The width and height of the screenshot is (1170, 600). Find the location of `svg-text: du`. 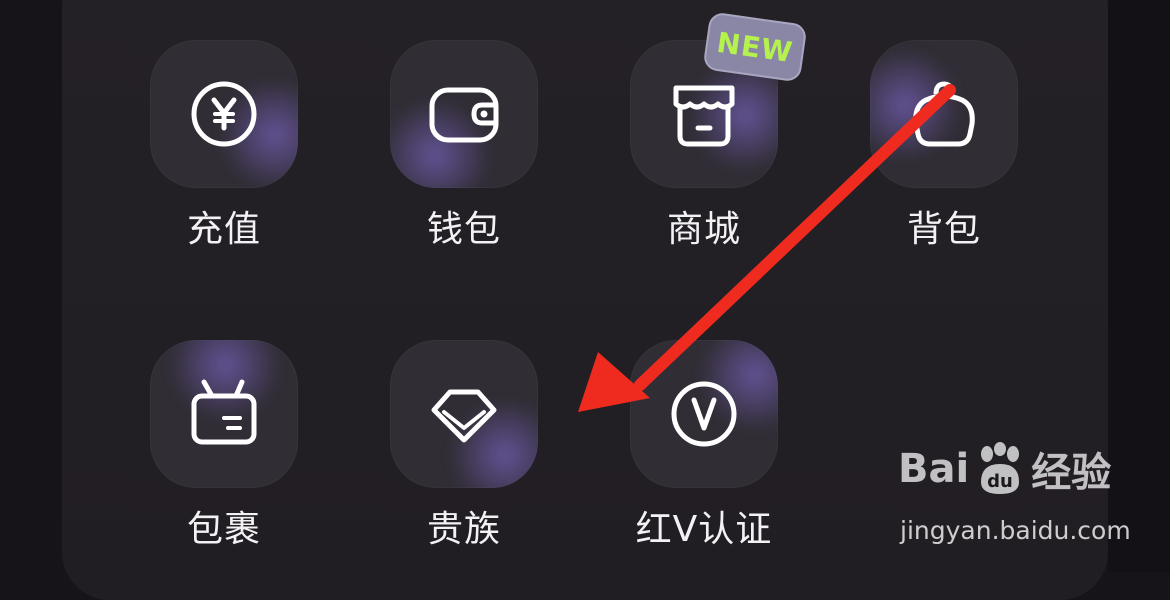

svg-text: du is located at coordinates (1000, 481).